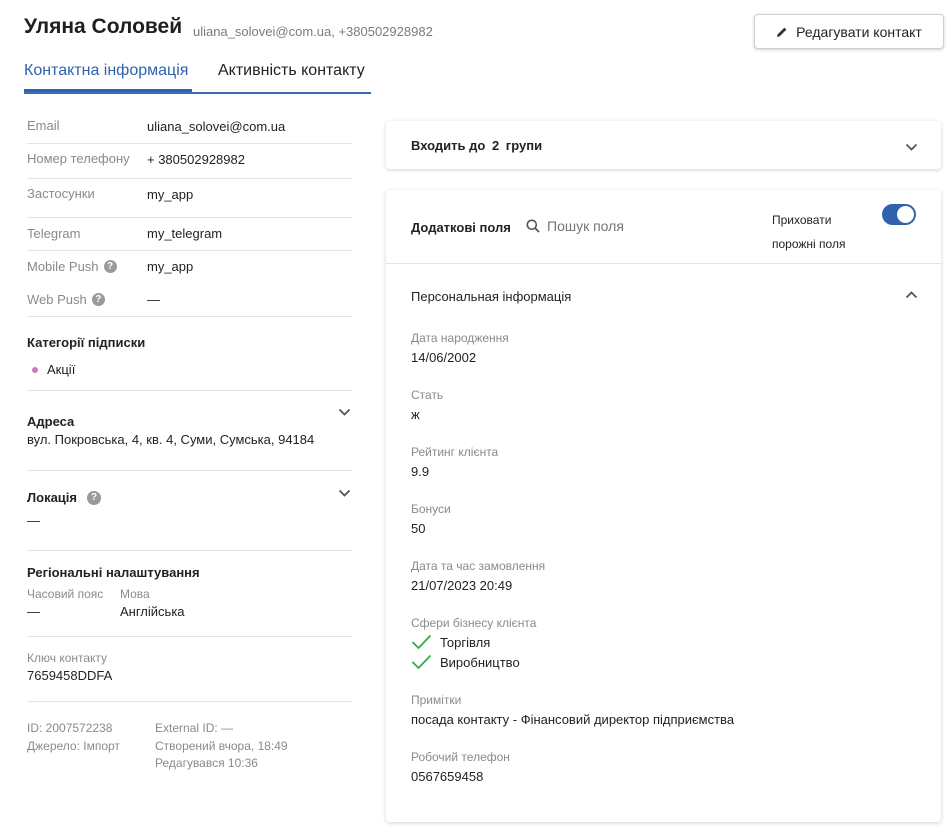  I want to click on contact-key-value: 7659458DDFA, so click(70, 675).